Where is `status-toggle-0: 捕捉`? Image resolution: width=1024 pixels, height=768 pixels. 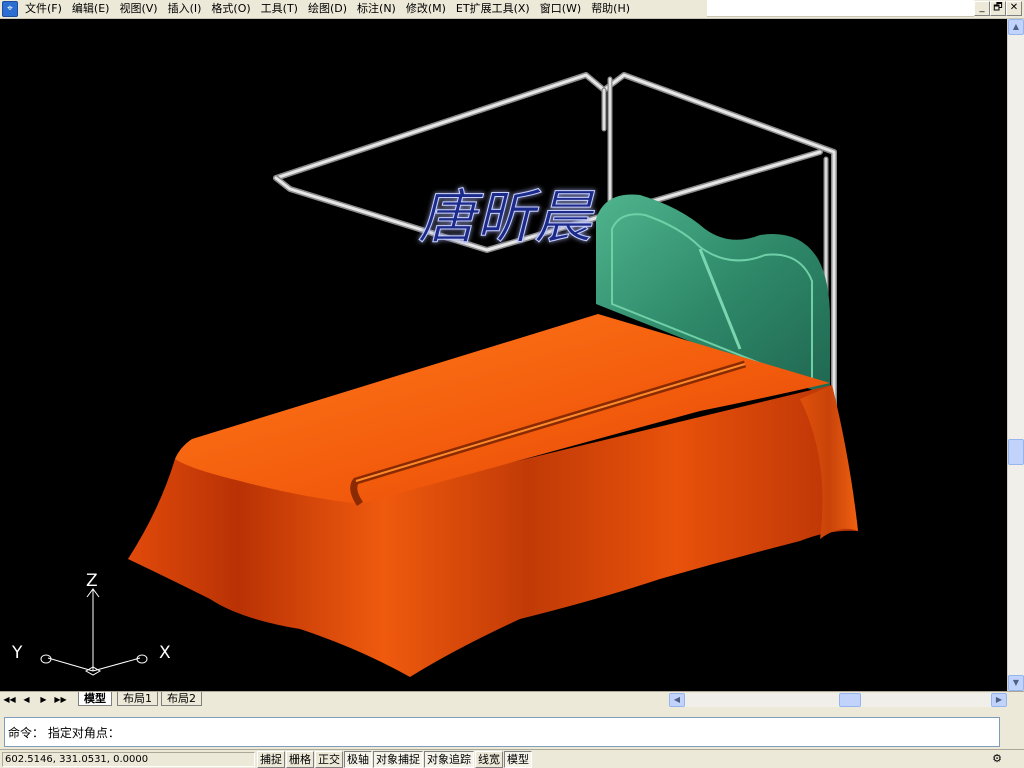 status-toggle-0: 捕捉 is located at coordinates (271, 759).